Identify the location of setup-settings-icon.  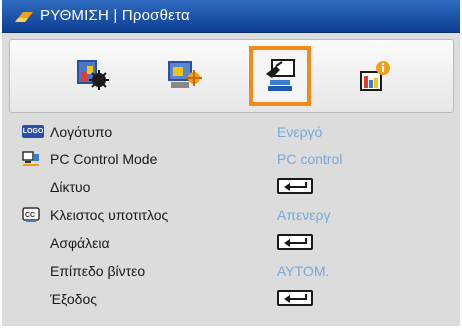
(280, 75).